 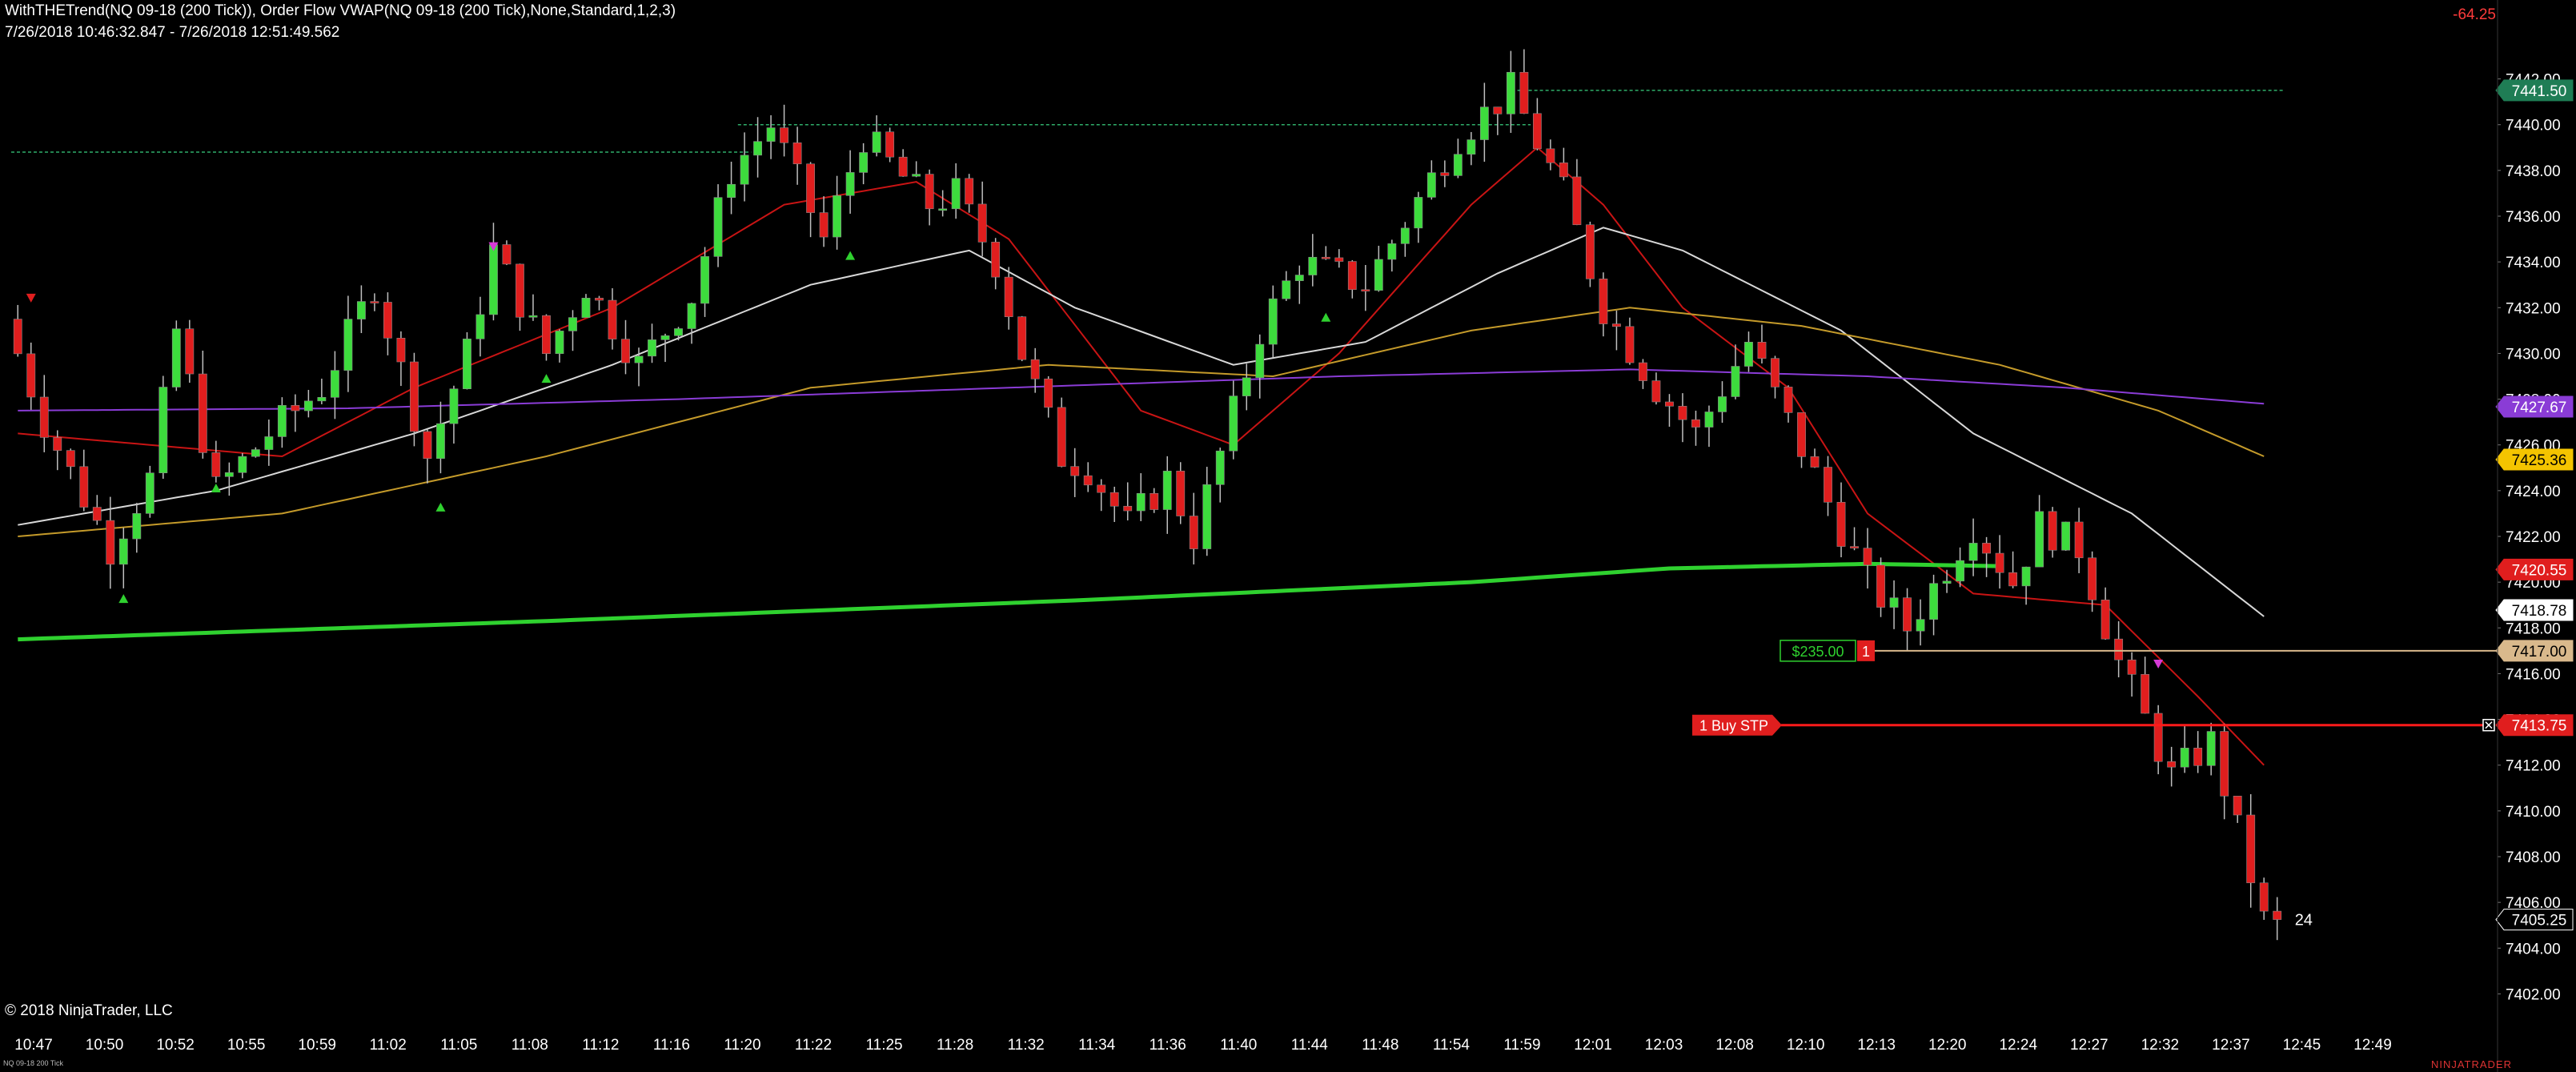 I want to click on x-tick-label: 10:47, so click(x=33, y=1045).